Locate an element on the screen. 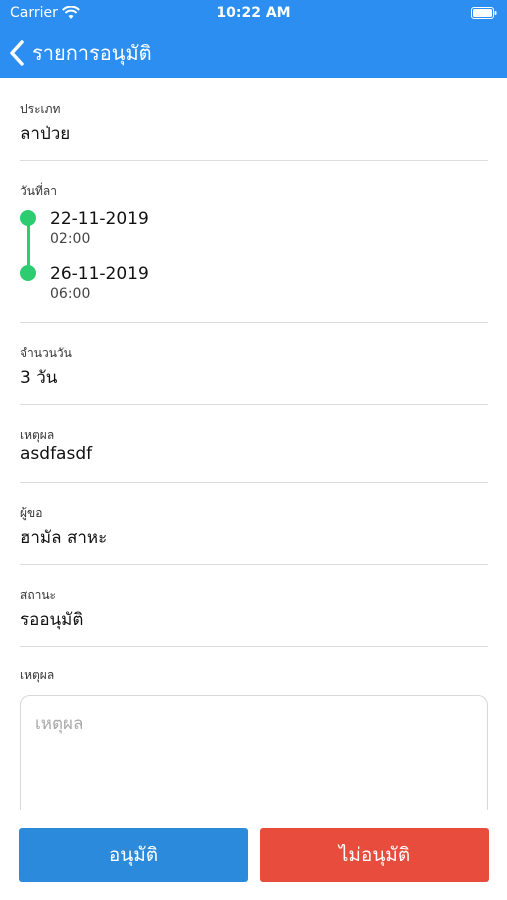  back-button: รายการอนุมัติ is located at coordinates (80, 53).